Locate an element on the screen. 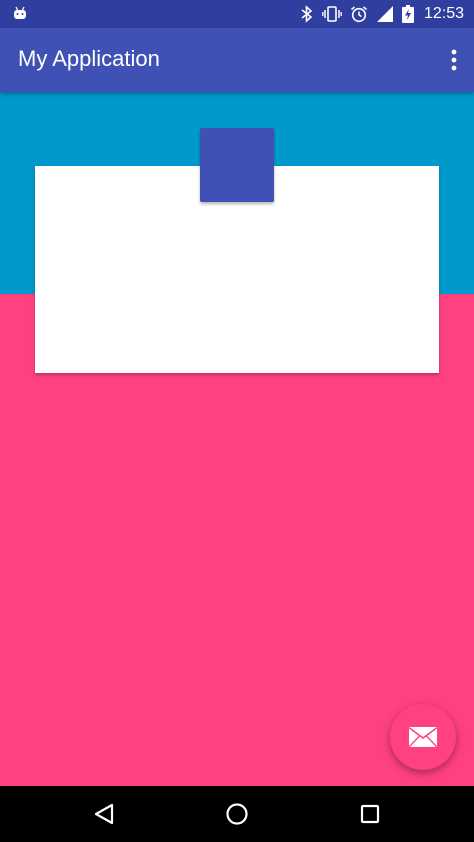  home-icon is located at coordinates (237, 814).